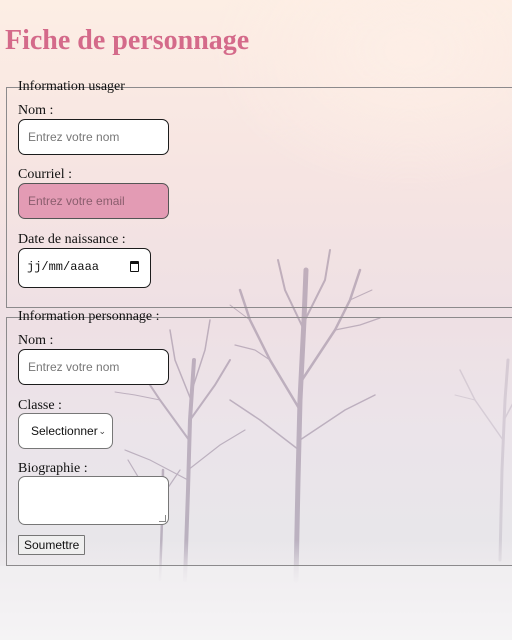  Describe the element at coordinates (127, 40) in the screenshot. I see `page-title: Fiche de personnage` at that location.